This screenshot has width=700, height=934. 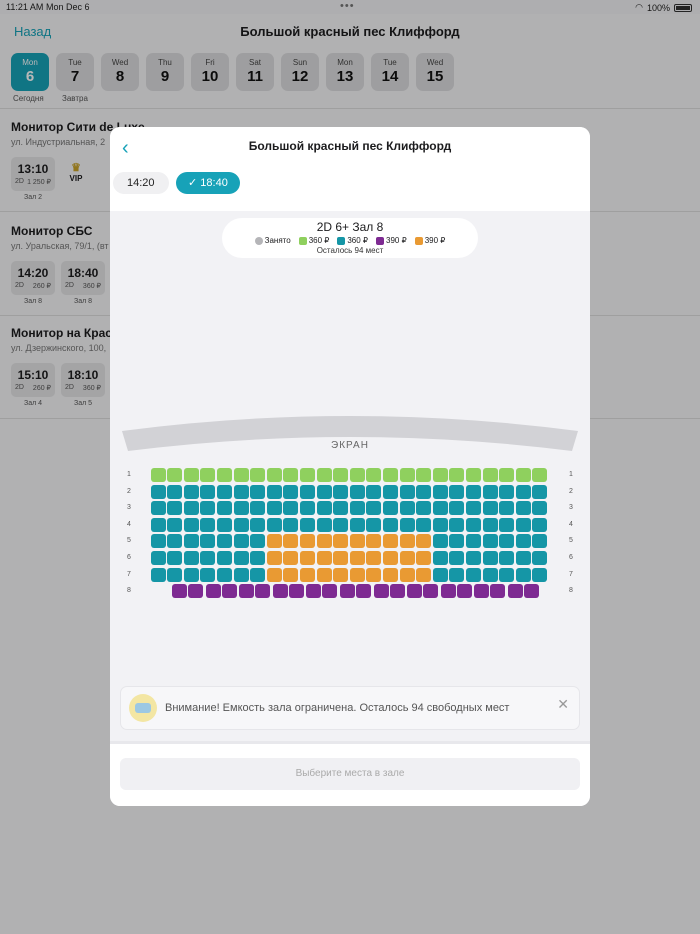 What do you see at coordinates (563, 704) in the screenshot?
I see `close-icon: ✕` at bounding box center [563, 704].